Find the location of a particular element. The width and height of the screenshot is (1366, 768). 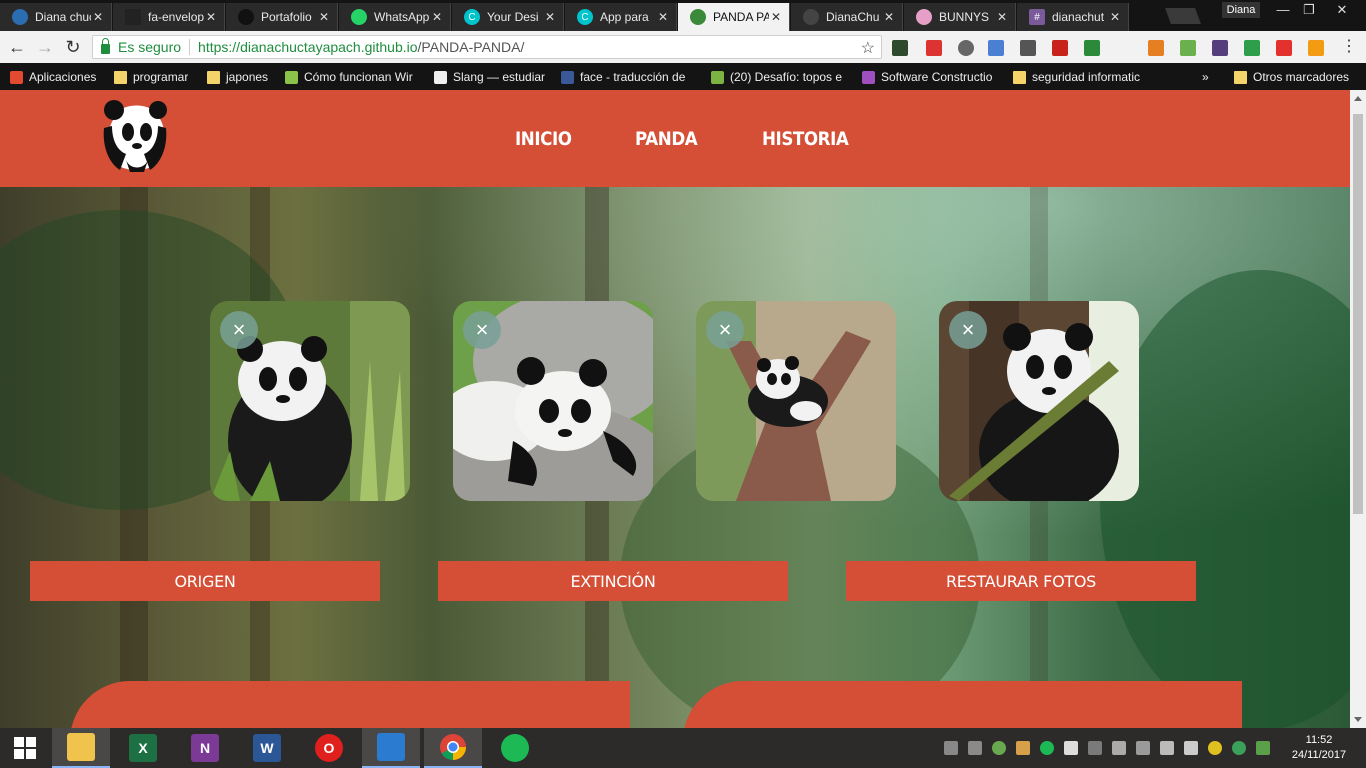

bookmark-folder: japones is located at coordinates (237, 77).